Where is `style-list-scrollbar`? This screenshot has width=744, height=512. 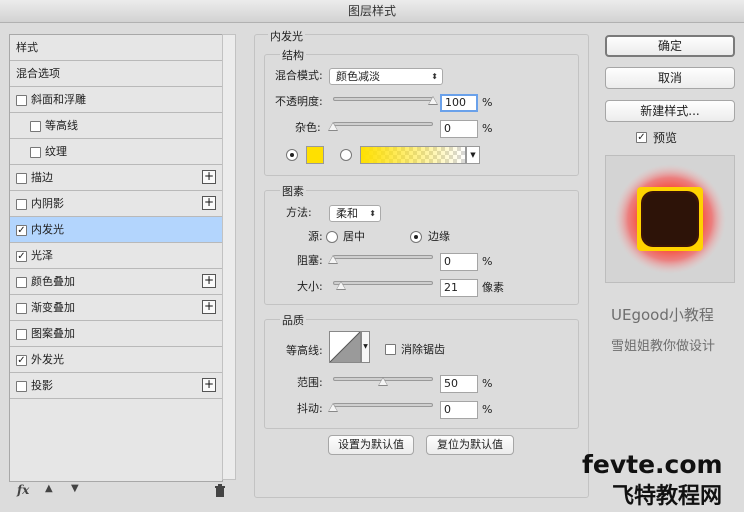 style-list-scrollbar is located at coordinates (229, 257).